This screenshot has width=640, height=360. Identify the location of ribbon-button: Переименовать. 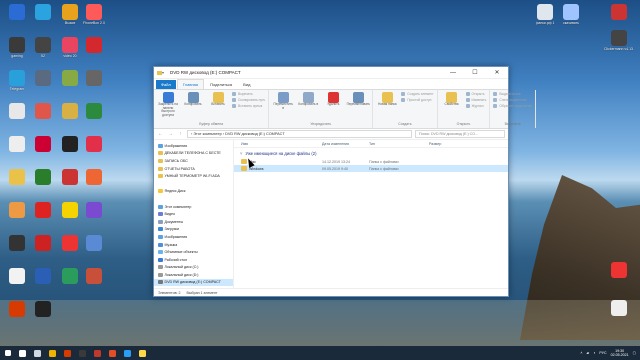
(358, 99).